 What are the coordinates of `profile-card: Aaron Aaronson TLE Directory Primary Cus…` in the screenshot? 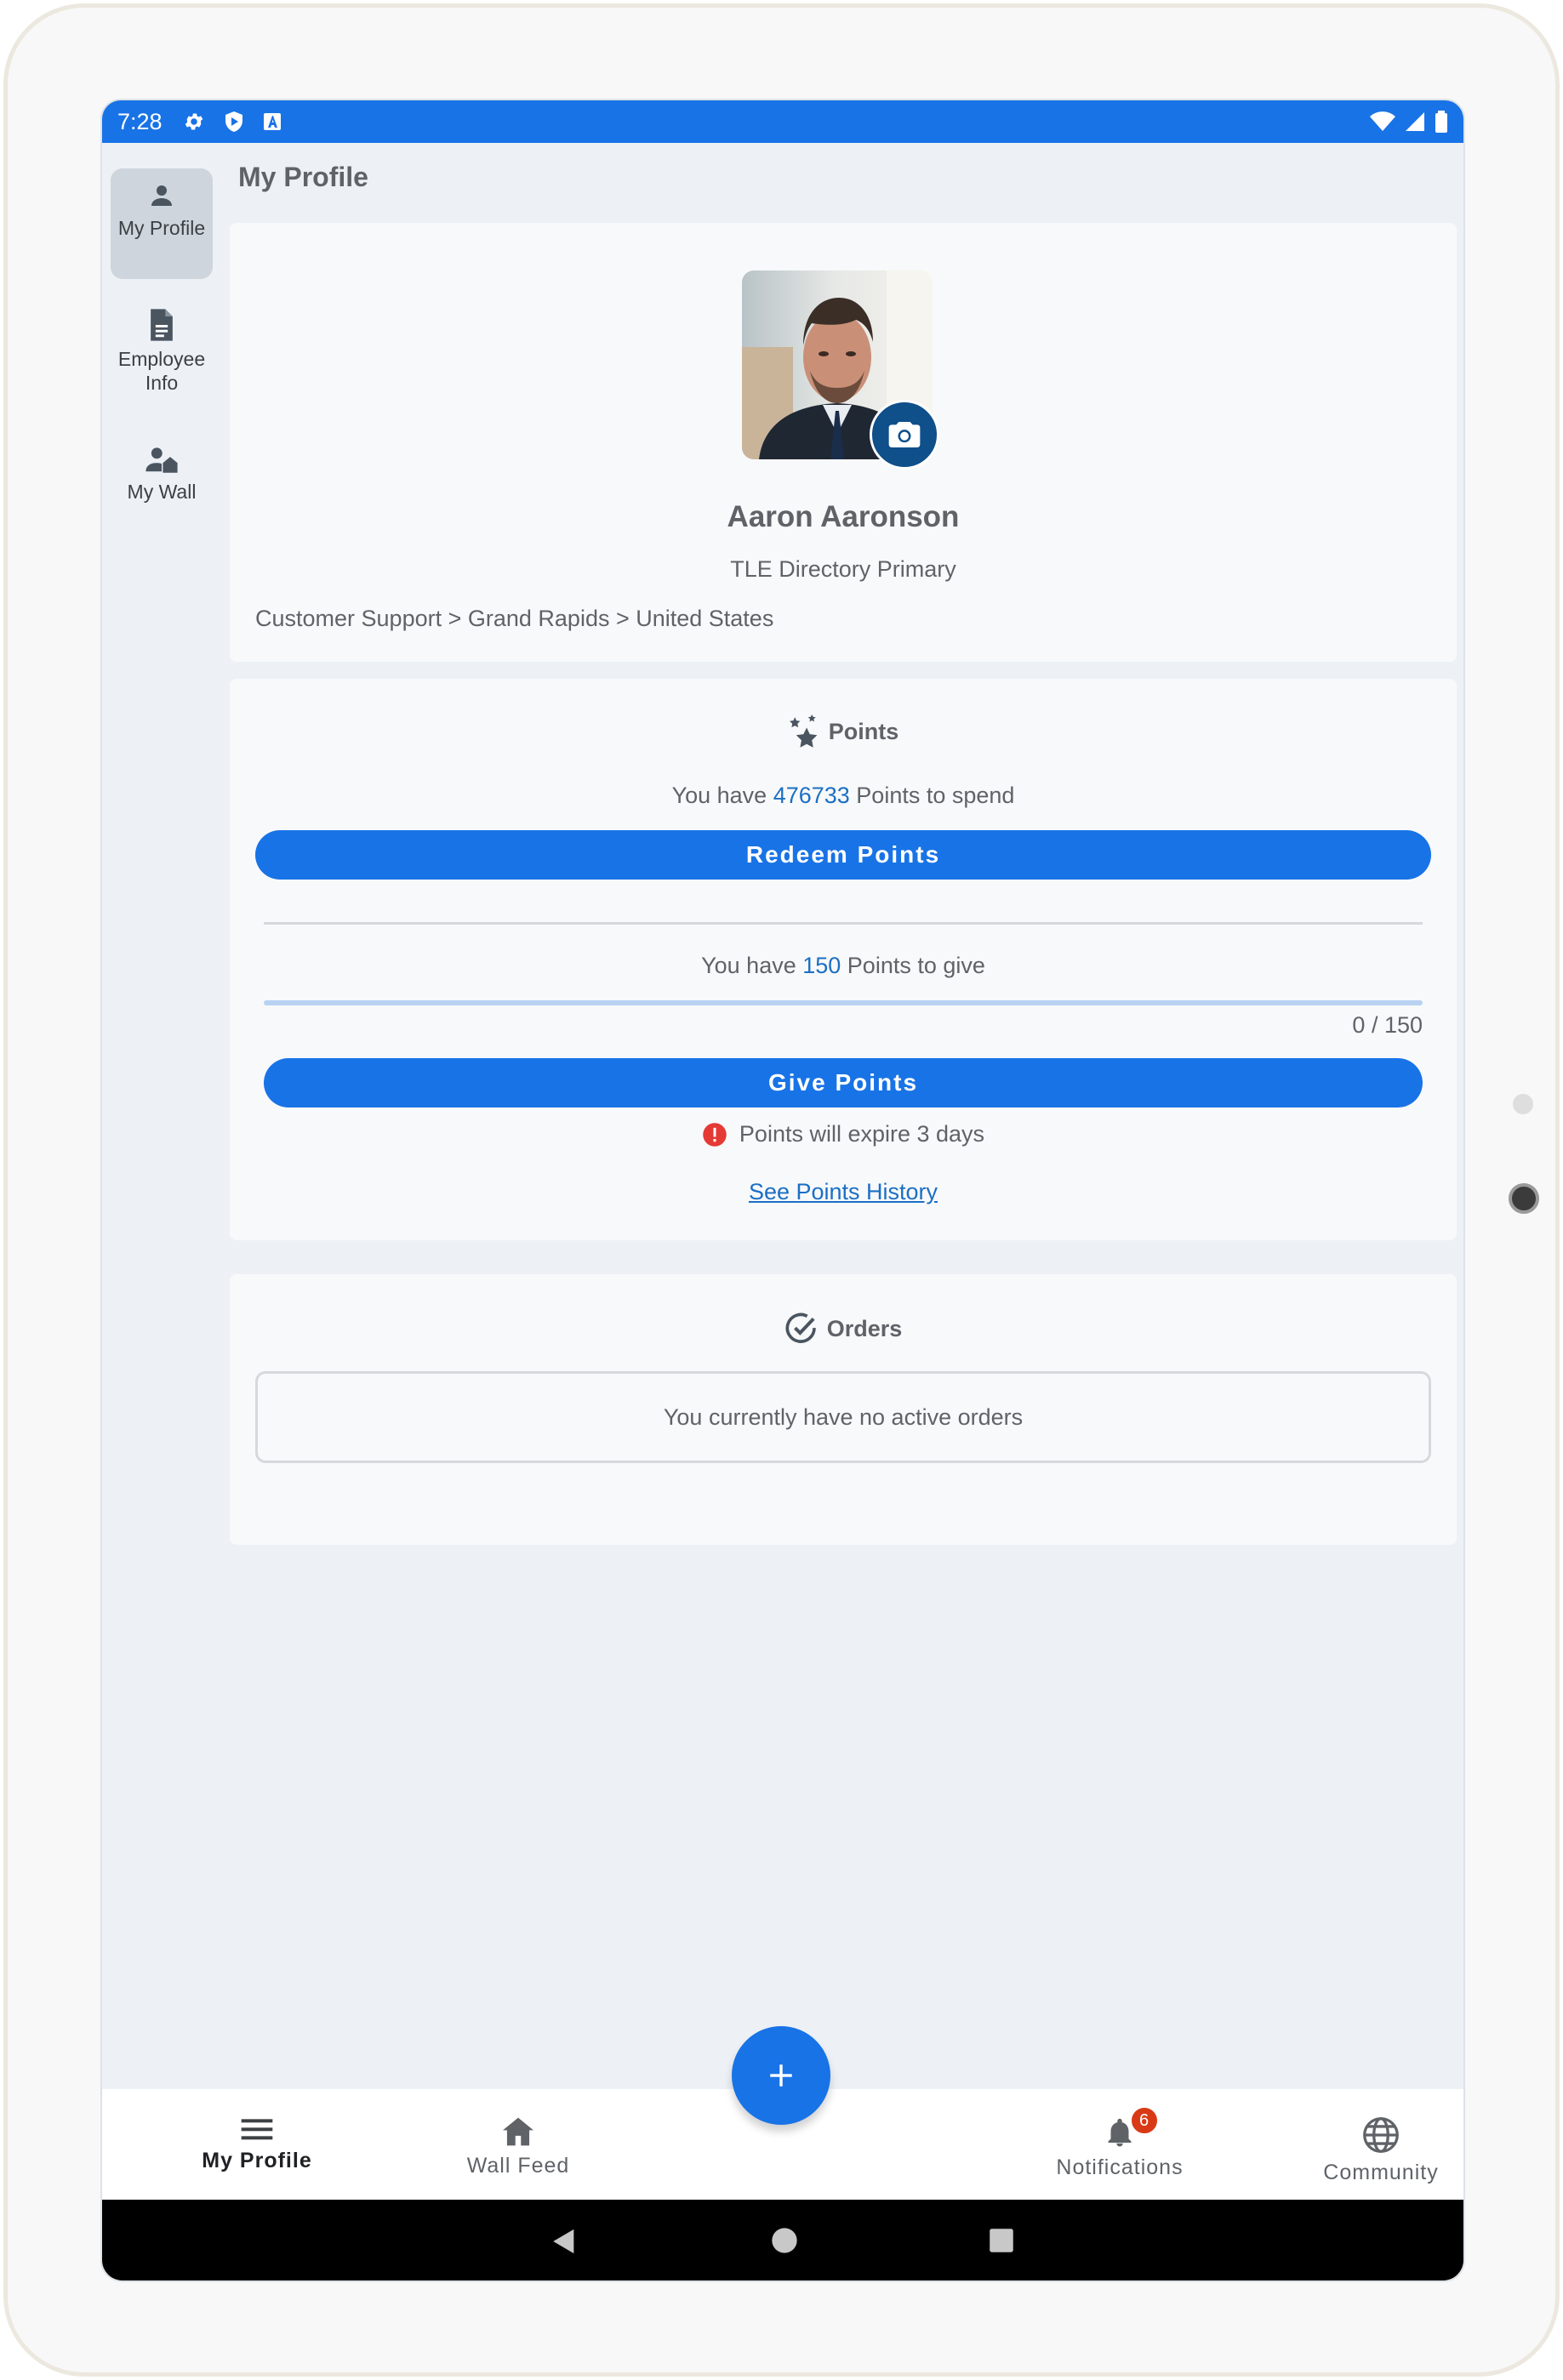 It's located at (843, 442).